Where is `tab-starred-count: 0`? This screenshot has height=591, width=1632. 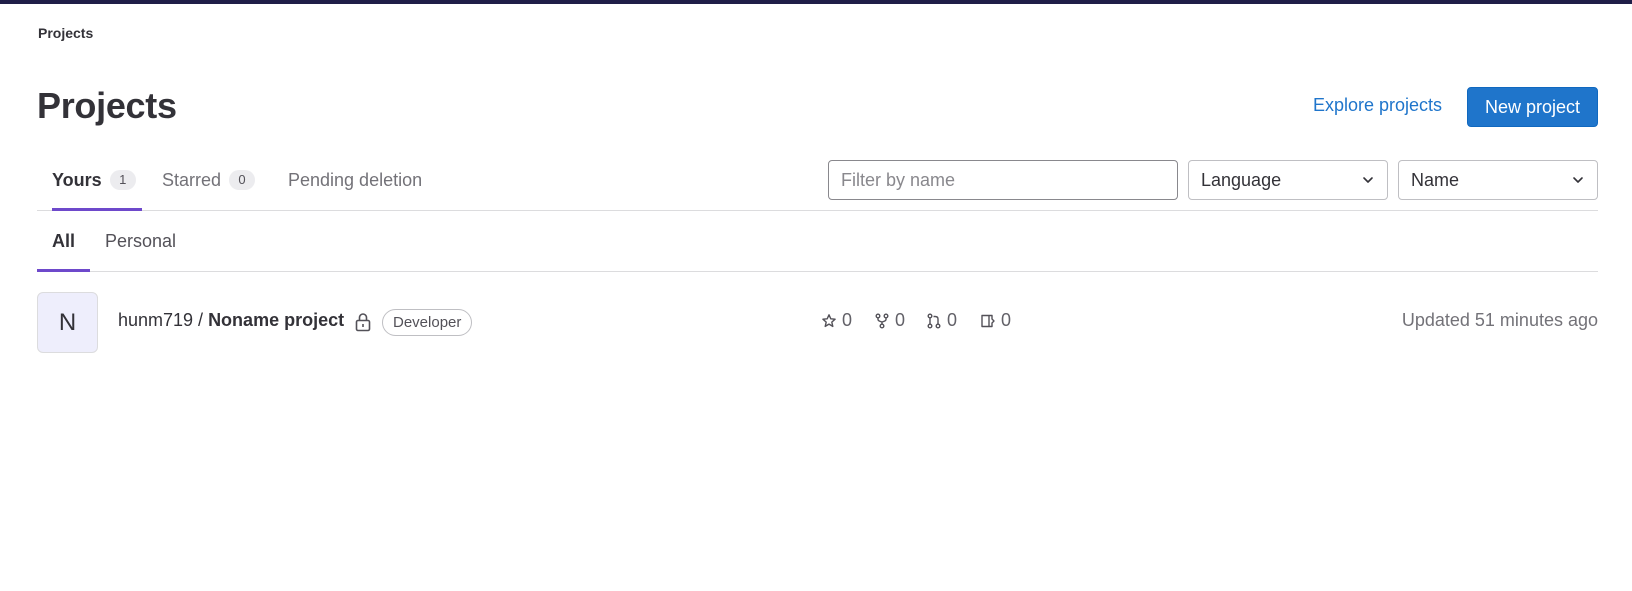
tab-starred-count: 0 is located at coordinates (242, 180).